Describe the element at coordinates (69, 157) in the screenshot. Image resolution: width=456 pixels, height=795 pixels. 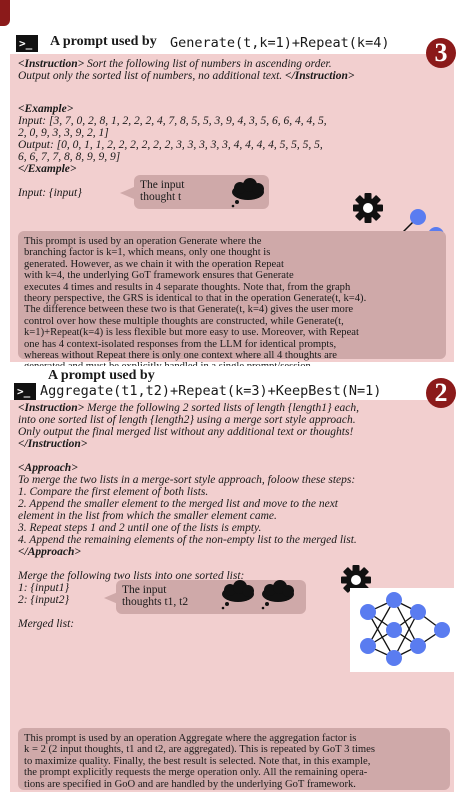
I see `example-line: 6, 6, 7, 7, 8, 8, 9, 9, 9]` at that location.